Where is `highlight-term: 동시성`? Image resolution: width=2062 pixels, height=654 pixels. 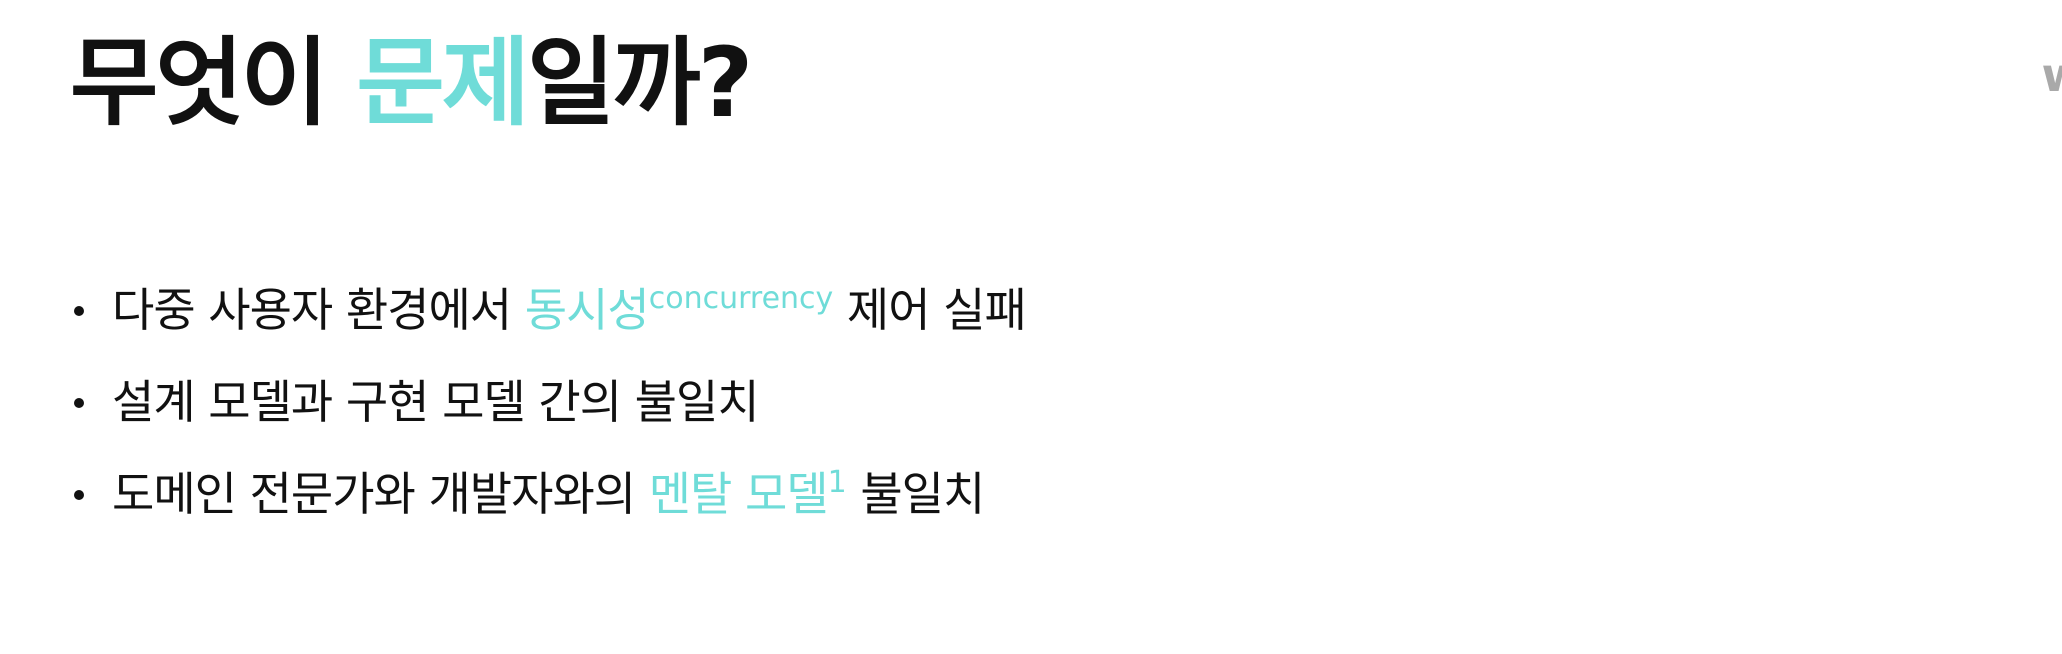 highlight-term: 동시성 is located at coordinates (587, 310).